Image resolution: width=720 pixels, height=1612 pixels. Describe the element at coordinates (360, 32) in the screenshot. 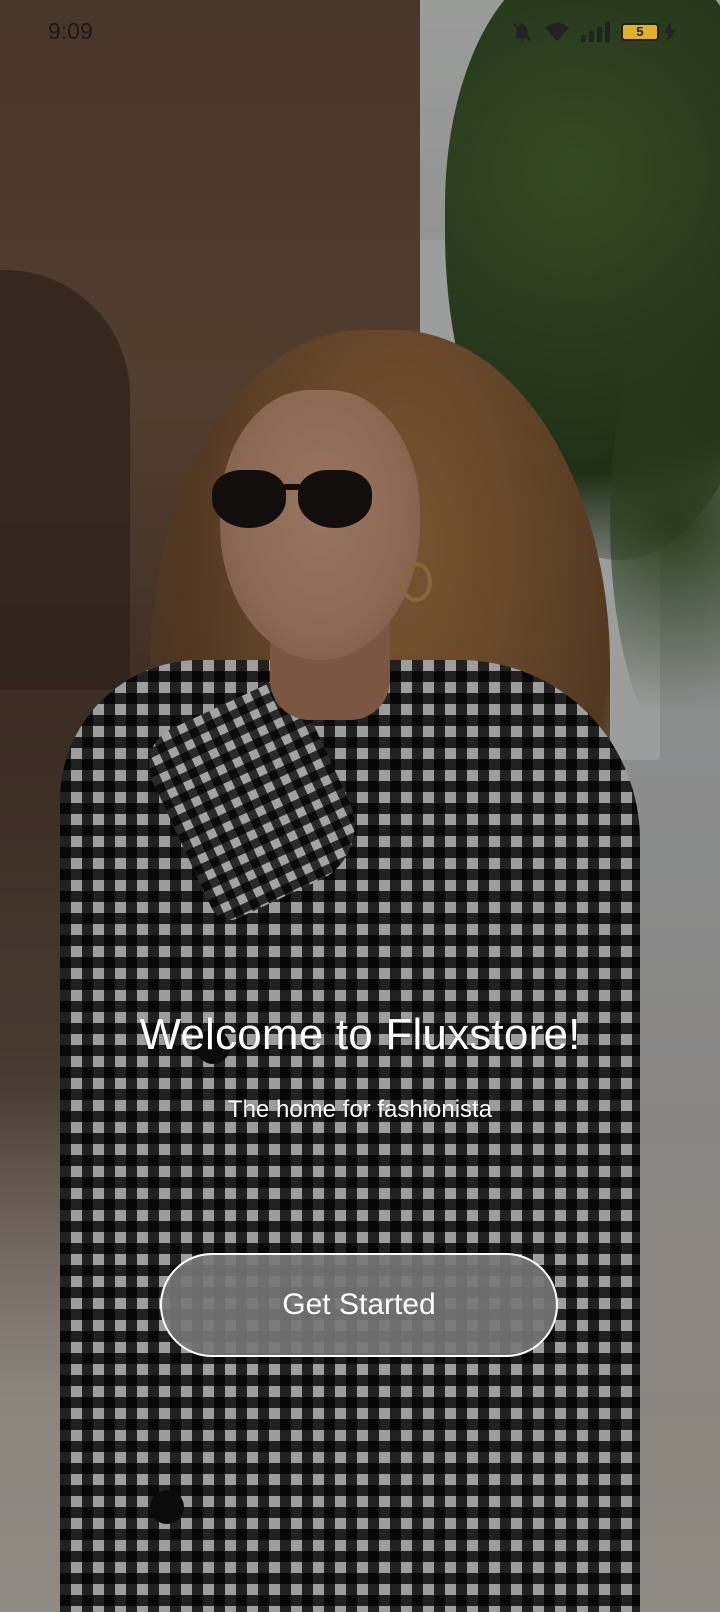

I see `status-bar: 9:09 5` at that location.